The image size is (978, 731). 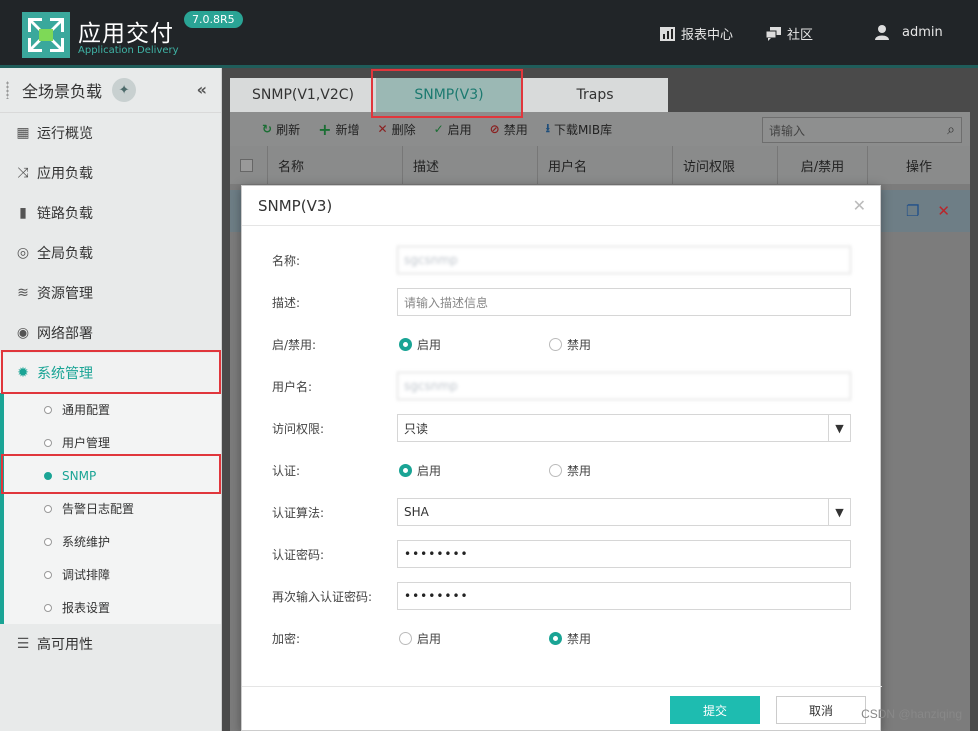 I want to click on sidebar-item-network: ◉ 网络部署, so click(x=110, y=333).